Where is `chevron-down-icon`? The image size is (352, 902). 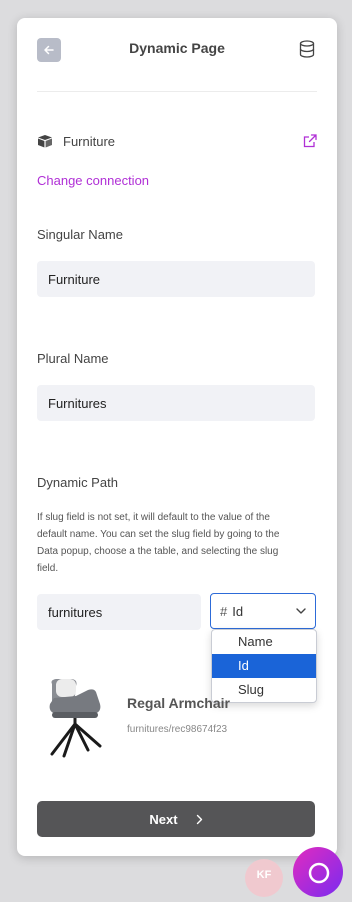
chevron-down-icon is located at coordinates (301, 611).